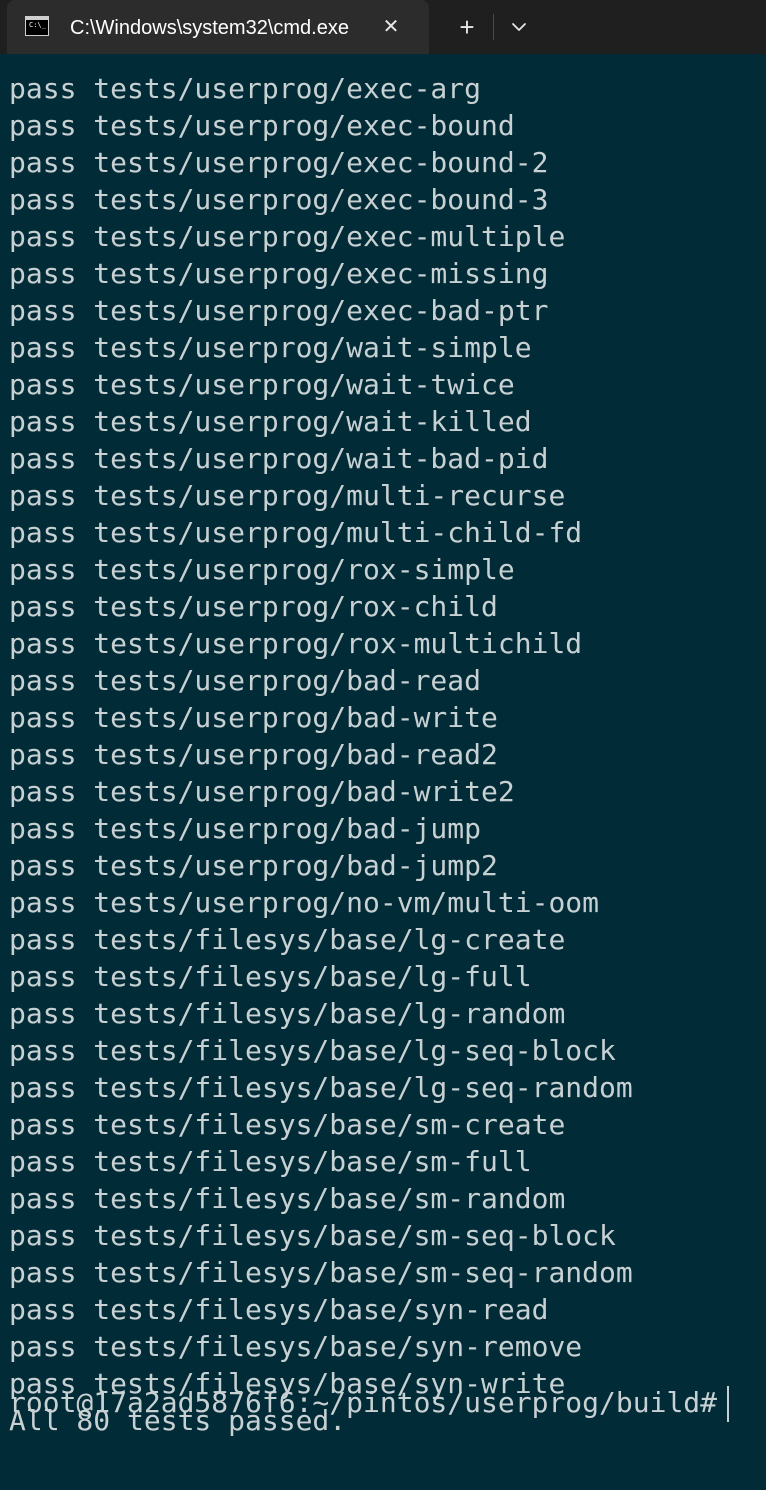 The height and width of the screenshot is (1490, 766). What do you see at coordinates (279, 273) in the screenshot?
I see `terminal-line: pass tests/userprog/exec-missing` at bounding box center [279, 273].